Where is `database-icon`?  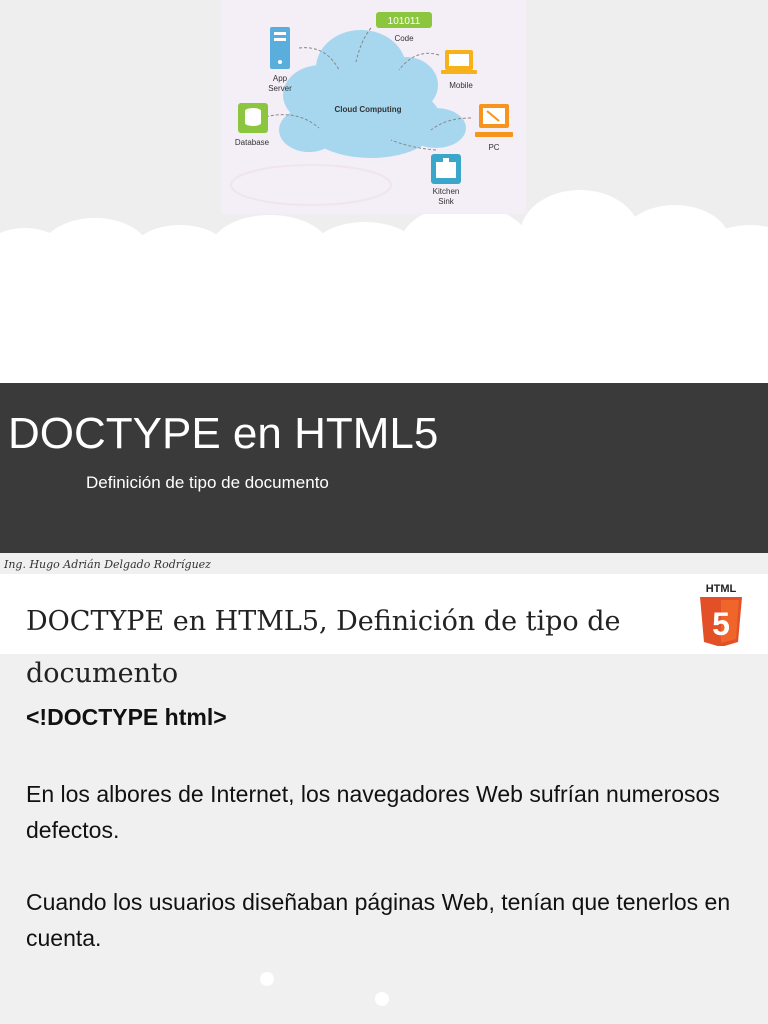
database-icon is located at coordinates (253, 118).